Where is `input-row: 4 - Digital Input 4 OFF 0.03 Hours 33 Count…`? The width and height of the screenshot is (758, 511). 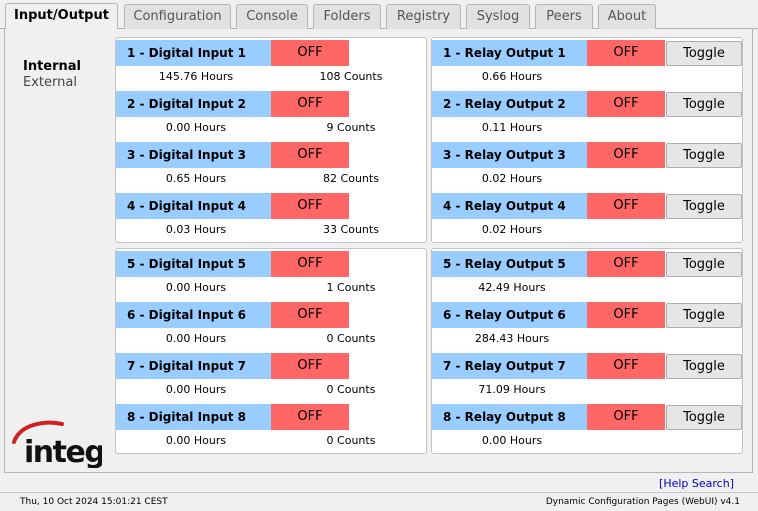
input-row: 4 - Digital Input 4 OFF 0.03 Hours 33 Count… is located at coordinates (271, 218).